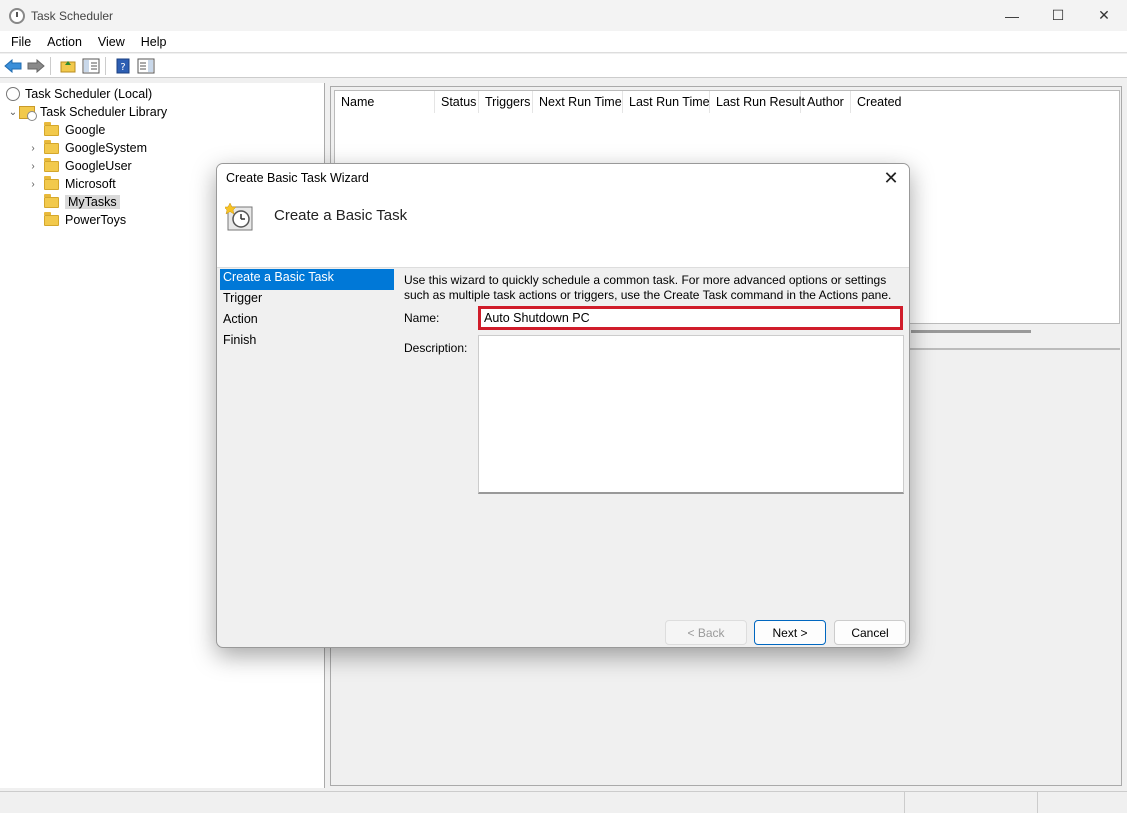 The image size is (1127, 813). I want to click on column-header-author: Author, so click(826, 102).